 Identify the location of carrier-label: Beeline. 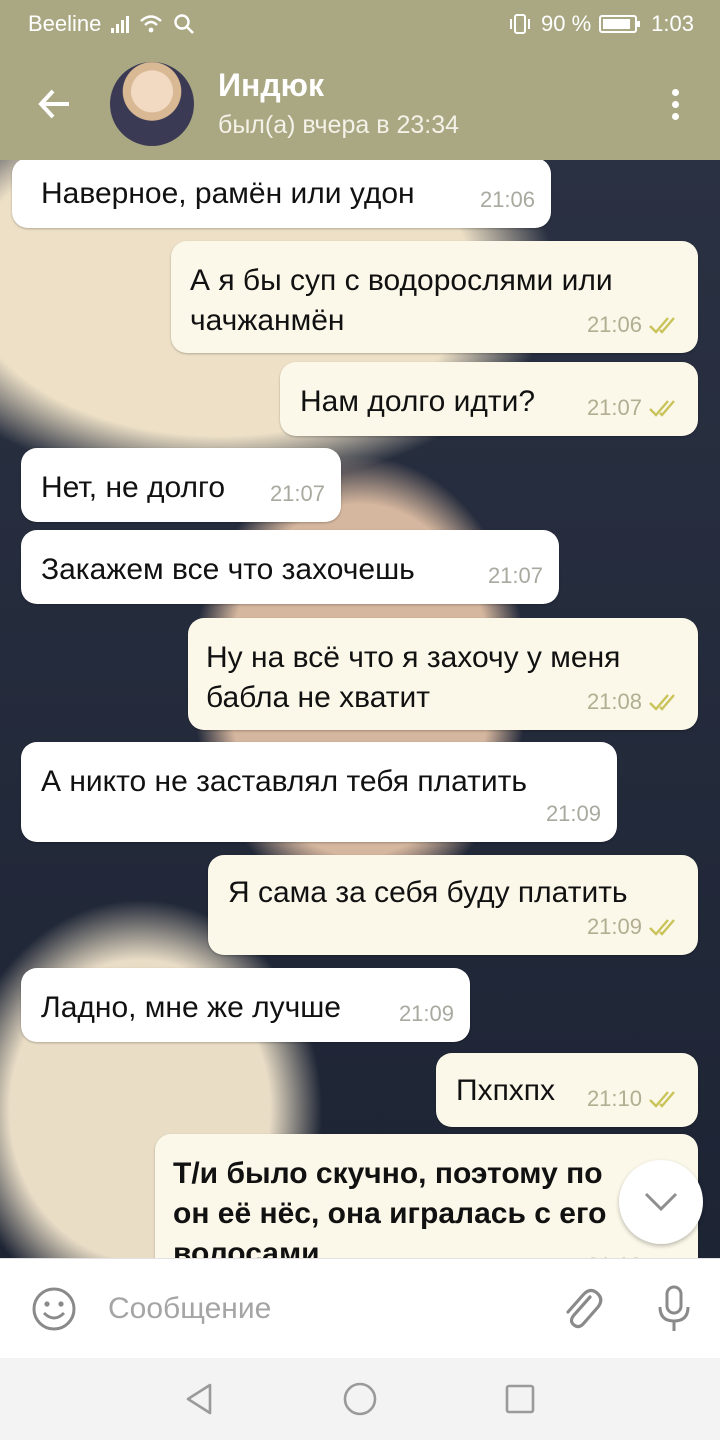
(65, 23).